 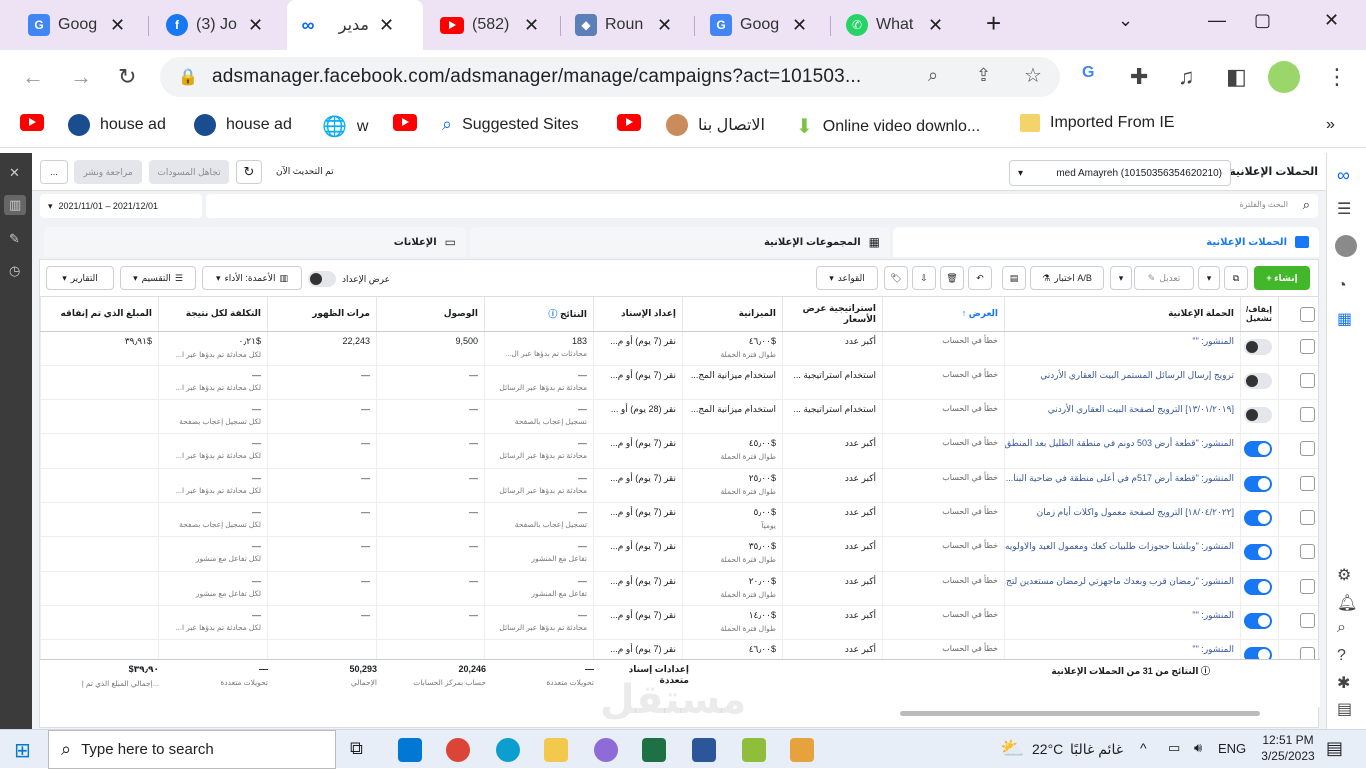 What do you see at coordinates (654, 750) in the screenshot?
I see `excel-icon` at bounding box center [654, 750].